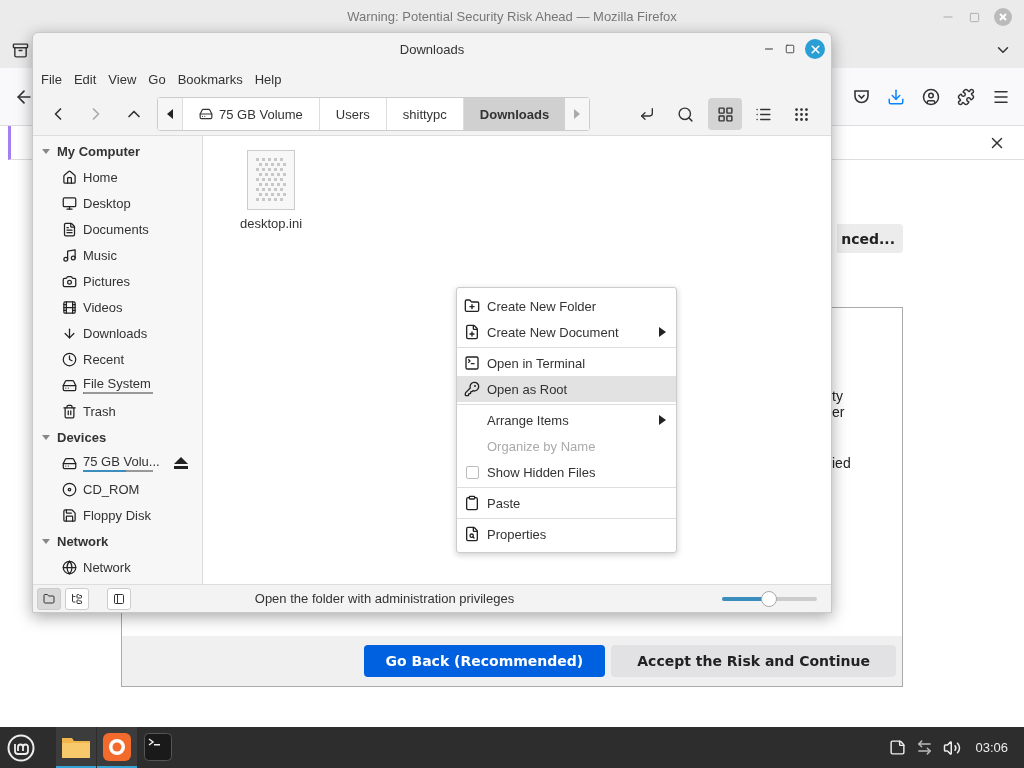 This screenshot has width=1024, height=768. What do you see at coordinates (991, 747) in the screenshot?
I see `clock: 03:06` at bounding box center [991, 747].